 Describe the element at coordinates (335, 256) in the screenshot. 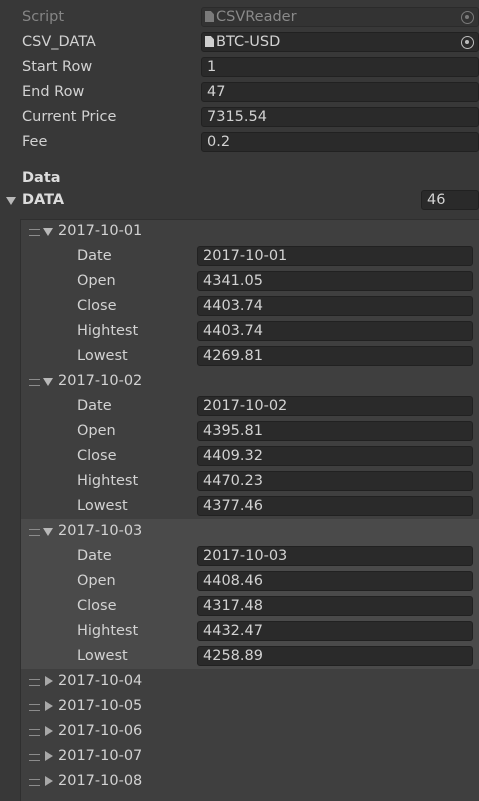

I see `date-input: 2017-10-01` at that location.